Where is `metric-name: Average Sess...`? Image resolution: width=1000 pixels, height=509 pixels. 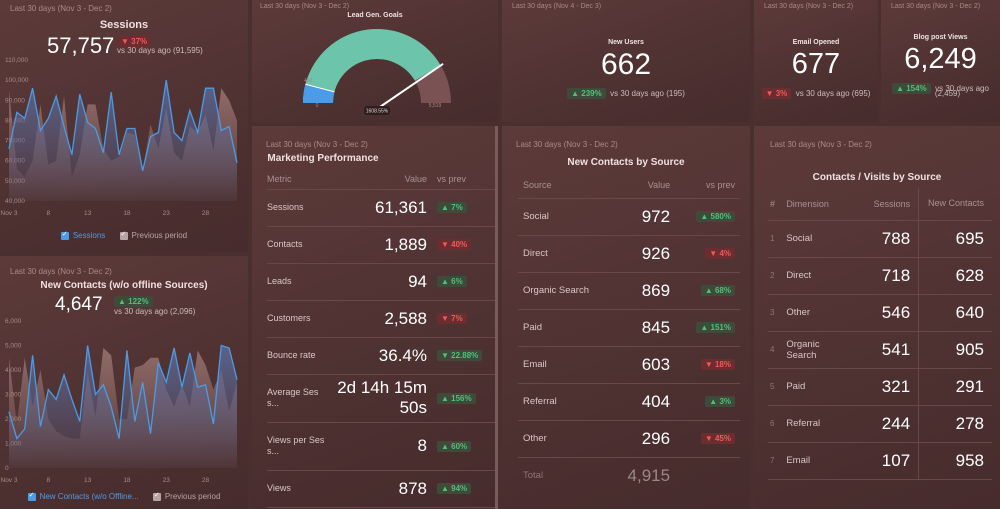 metric-name: Average Sess... is located at coordinates (297, 398).